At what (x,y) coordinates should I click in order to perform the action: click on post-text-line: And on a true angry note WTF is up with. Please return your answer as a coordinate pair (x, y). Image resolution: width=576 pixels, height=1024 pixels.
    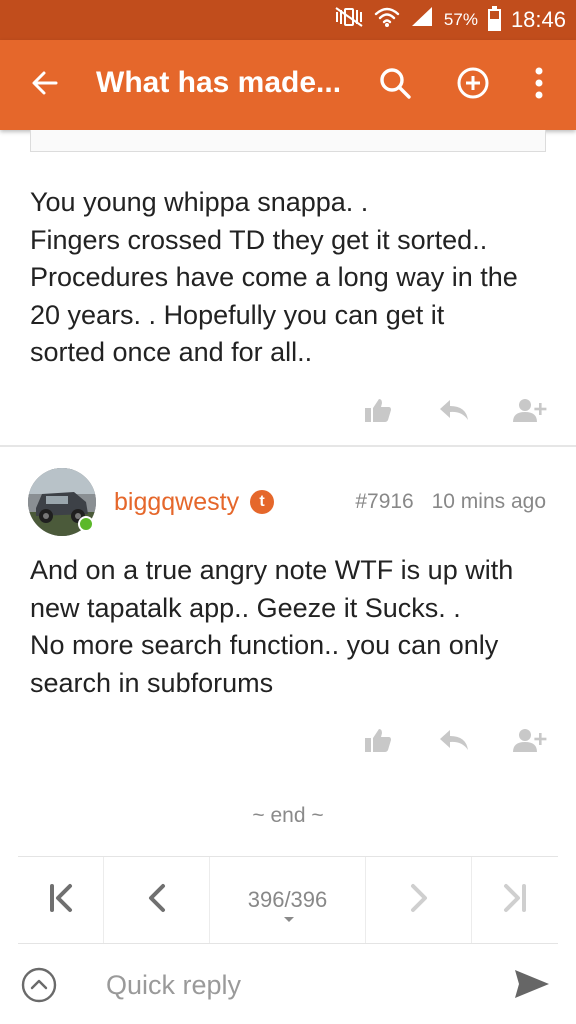
    Looking at the image, I should click on (272, 570).